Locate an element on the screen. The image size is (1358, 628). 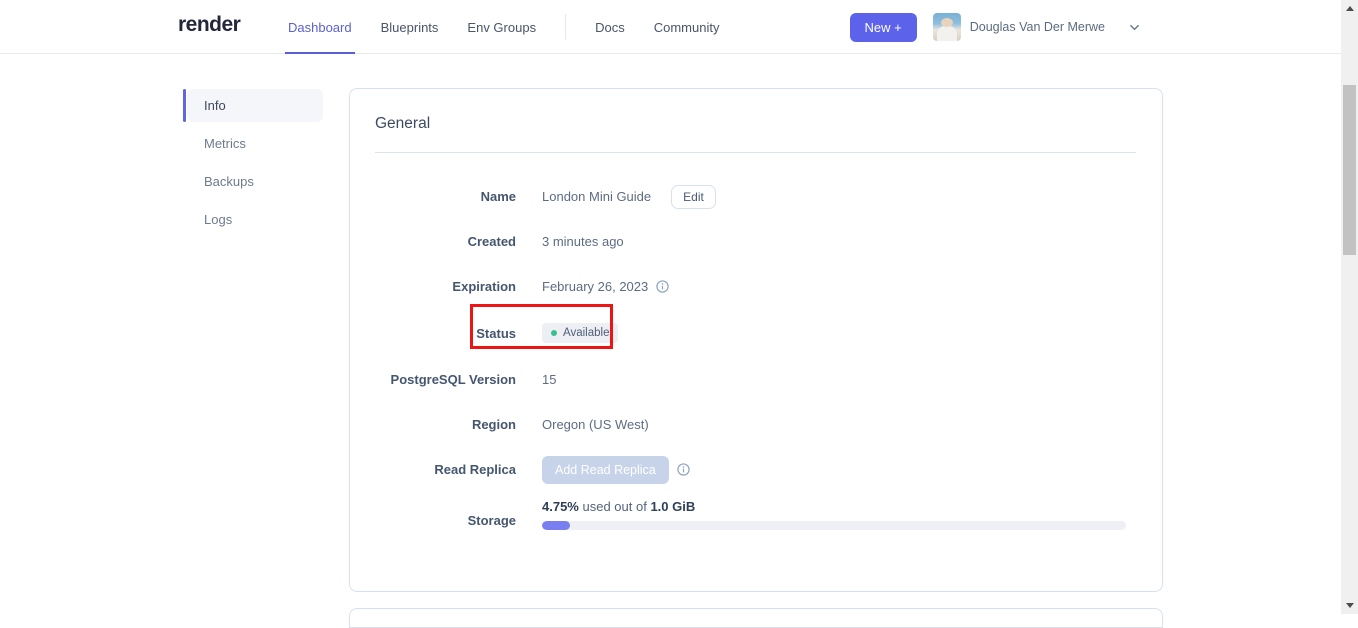
region-value: Oregon (US West) is located at coordinates (595, 424).